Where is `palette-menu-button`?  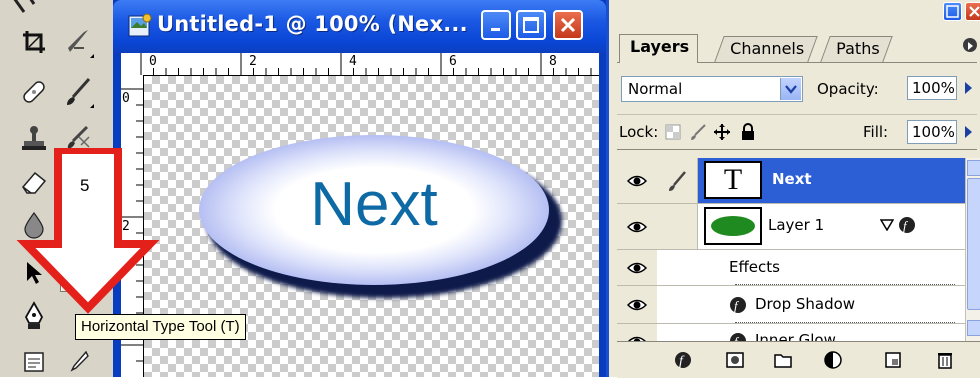
palette-menu-button is located at coordinates (970, 45).